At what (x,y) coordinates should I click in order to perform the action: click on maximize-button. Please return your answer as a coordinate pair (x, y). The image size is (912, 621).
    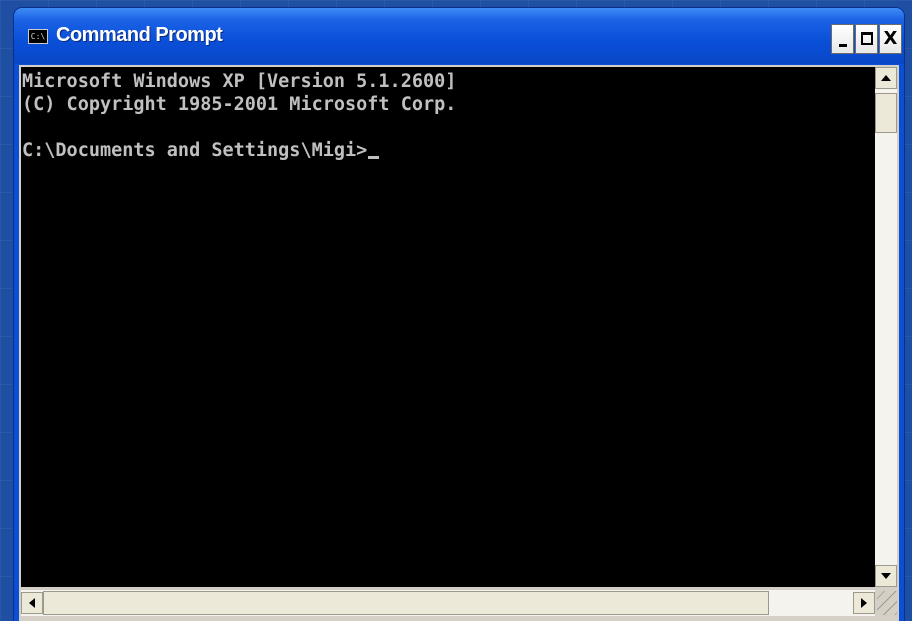
    Looking at the image, I should click on (866, 39).